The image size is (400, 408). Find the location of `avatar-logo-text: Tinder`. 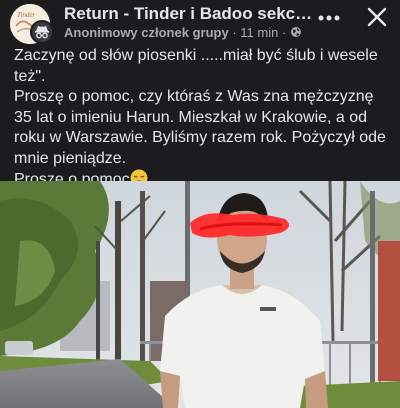

avatar-logo-text: Tinder is located at coordinates (26, 15).